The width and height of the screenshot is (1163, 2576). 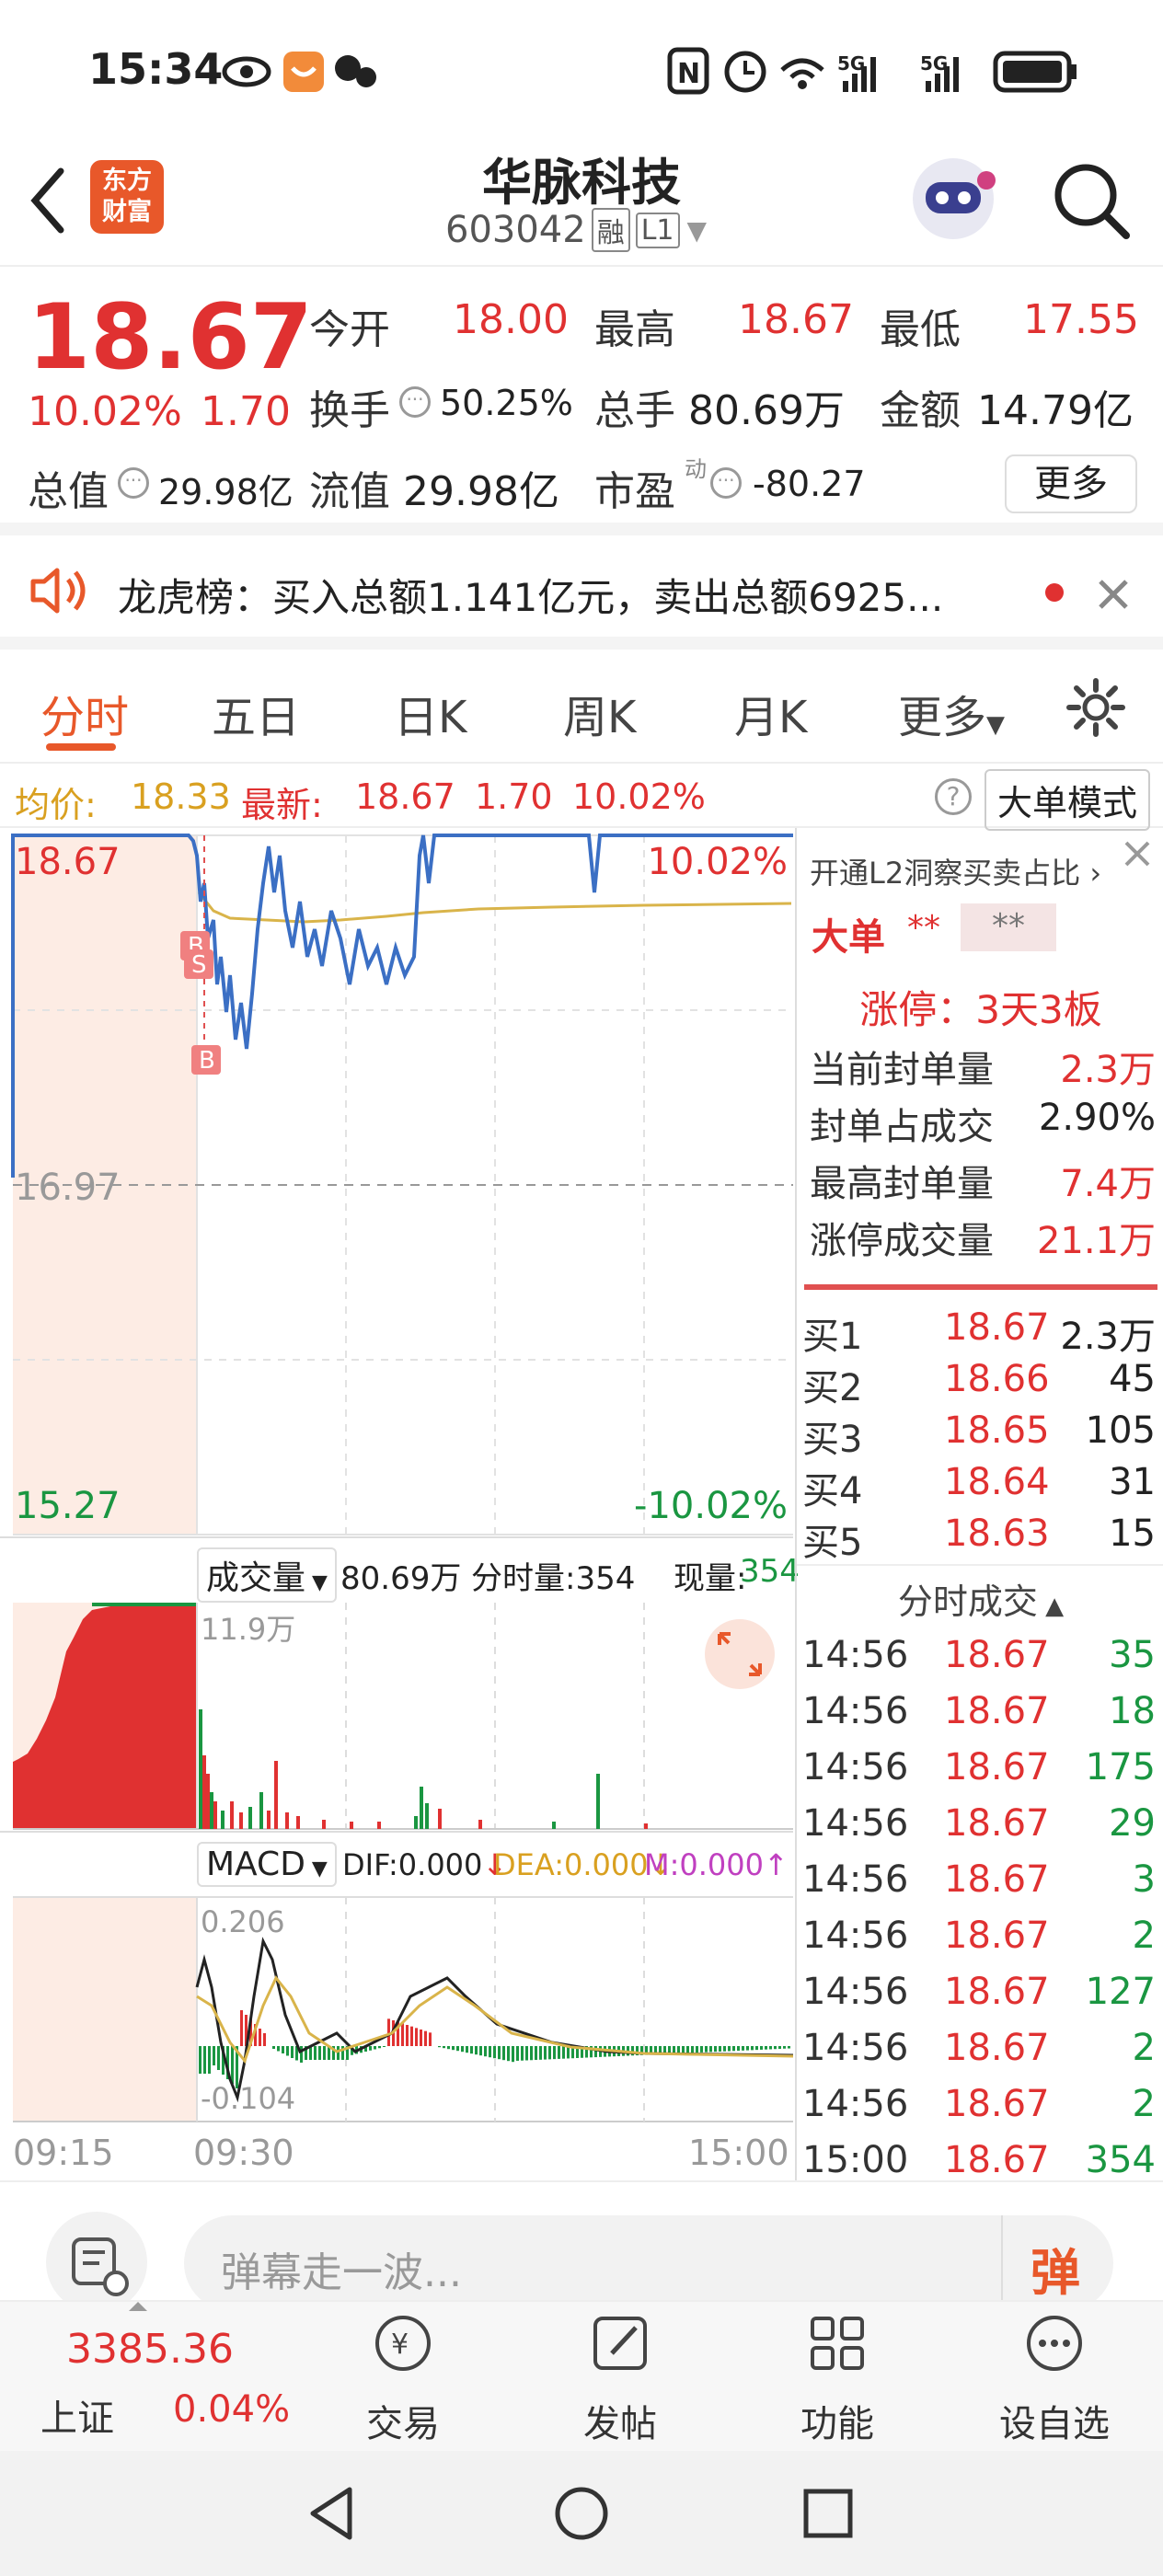 I want to click on bid-row: 买4 18.64 31, so click(x=980, y=1483).